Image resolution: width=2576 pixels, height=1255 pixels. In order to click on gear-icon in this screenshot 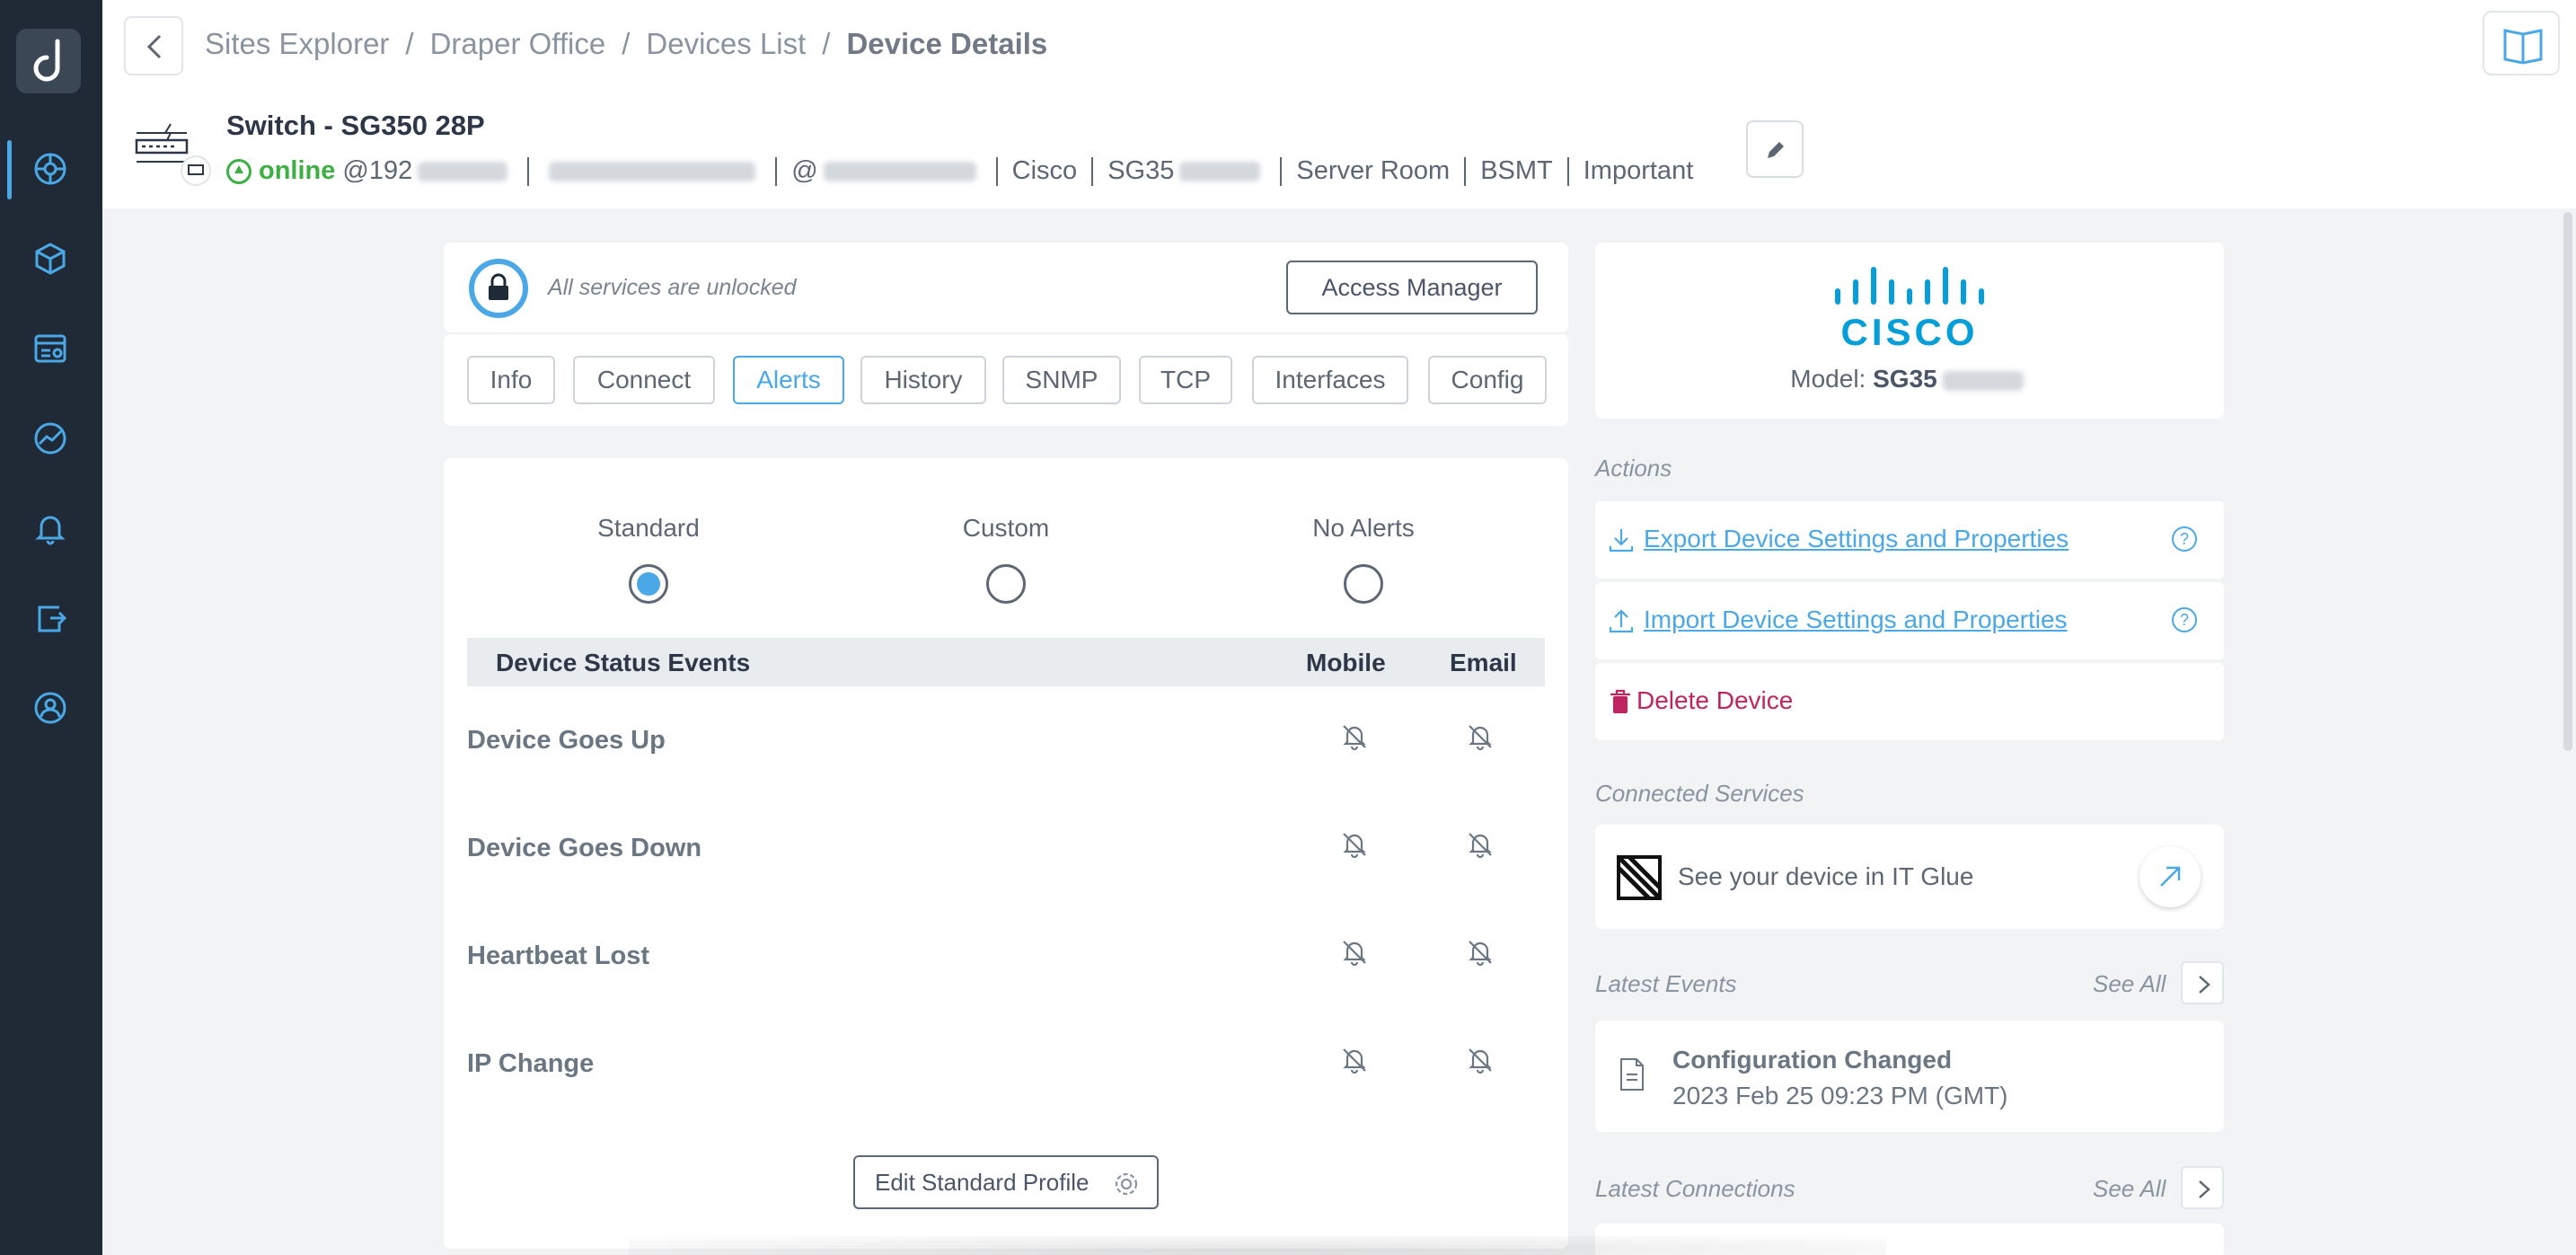, I will do `click(1126, 1184)`.